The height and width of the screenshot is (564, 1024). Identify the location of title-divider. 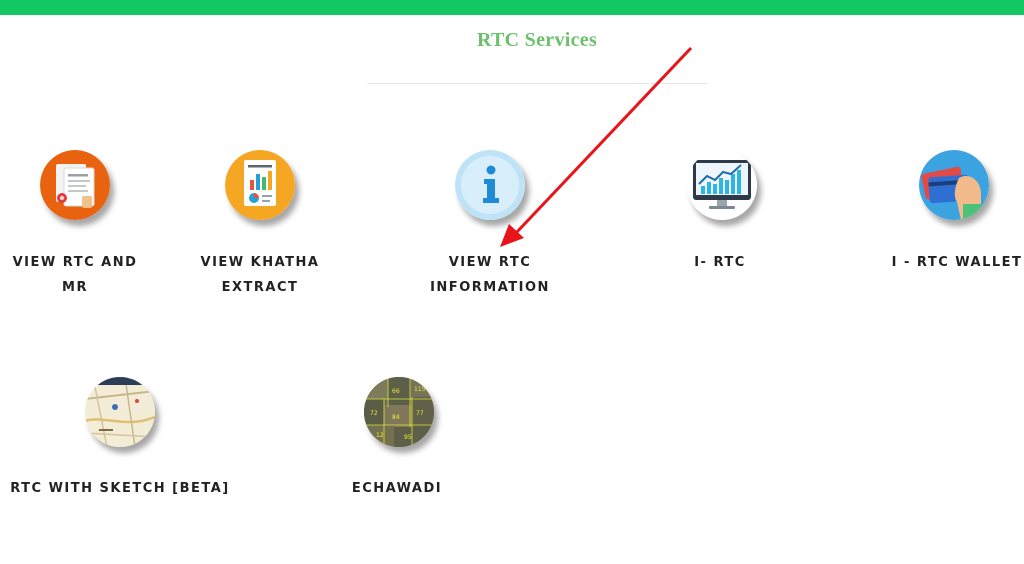
(537, 83).